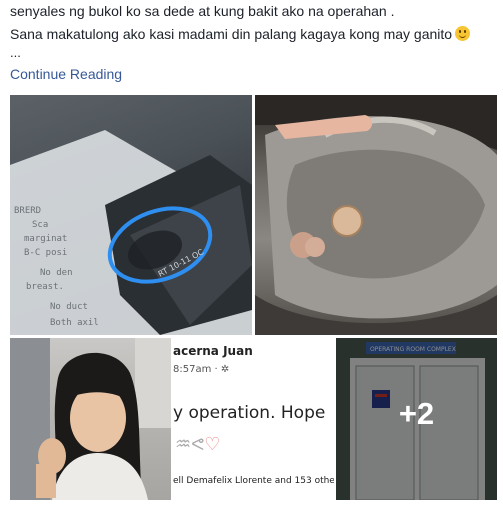 This screenshot has height=510, width=503. Describe the element at coordinates (253, 481) in the screenshot. I see `shared-post-footer: ell Demafelix Llorente and 153 other` at that location.